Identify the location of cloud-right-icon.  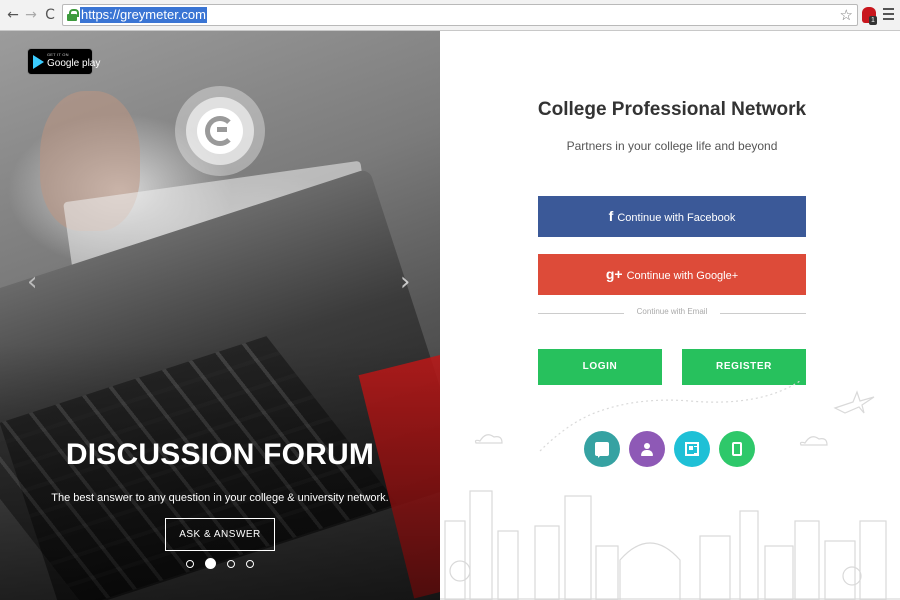
(813, 441).